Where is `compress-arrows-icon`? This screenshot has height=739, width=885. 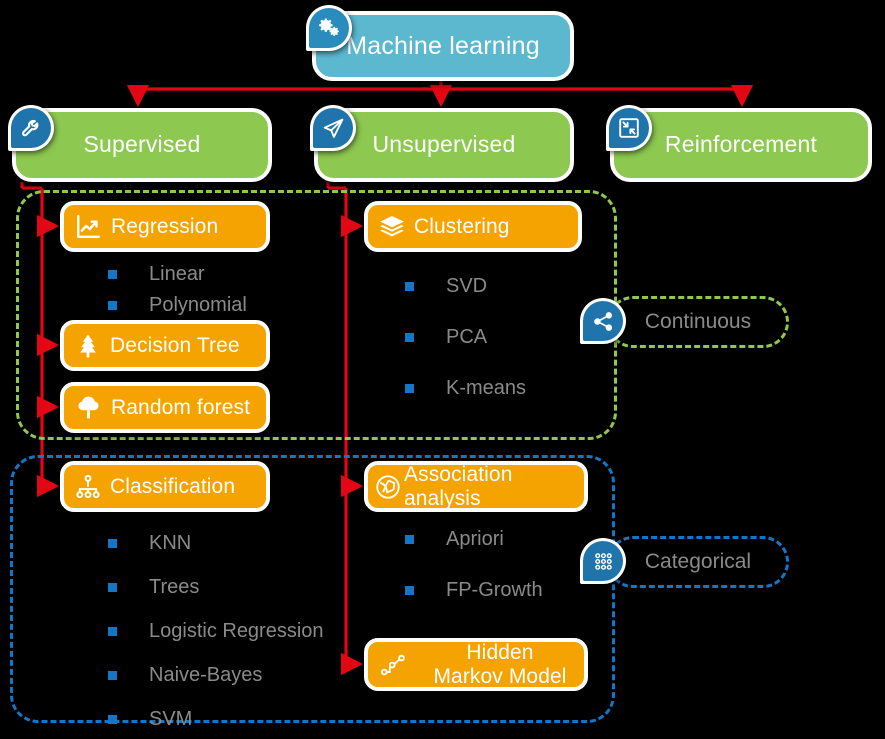 compress-arrows-icon is located at coordinates (629, 128).